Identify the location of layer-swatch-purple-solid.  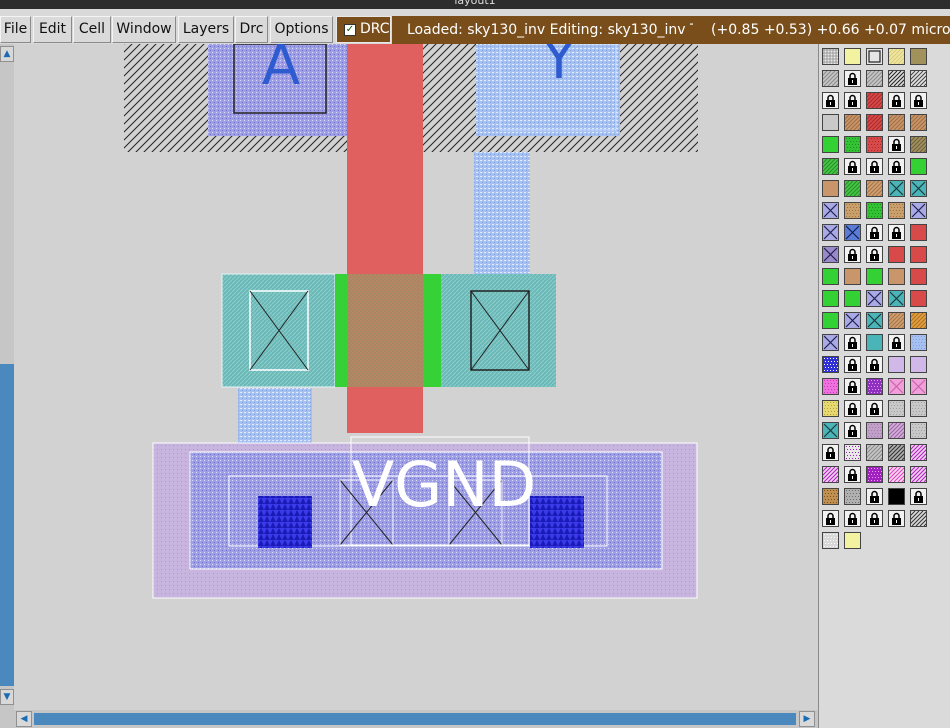
(874, 474).